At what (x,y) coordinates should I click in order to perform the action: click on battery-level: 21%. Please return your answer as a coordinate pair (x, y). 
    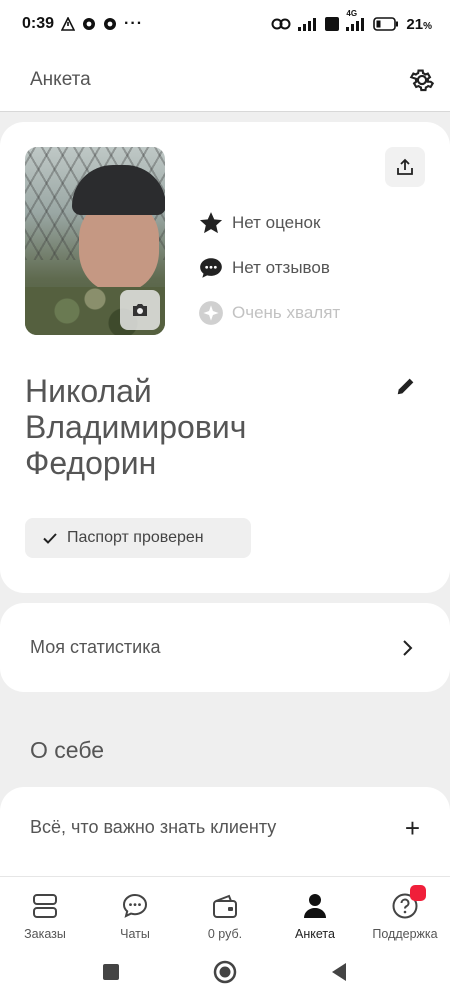
    Looking at the image, I should click on (419, 24).